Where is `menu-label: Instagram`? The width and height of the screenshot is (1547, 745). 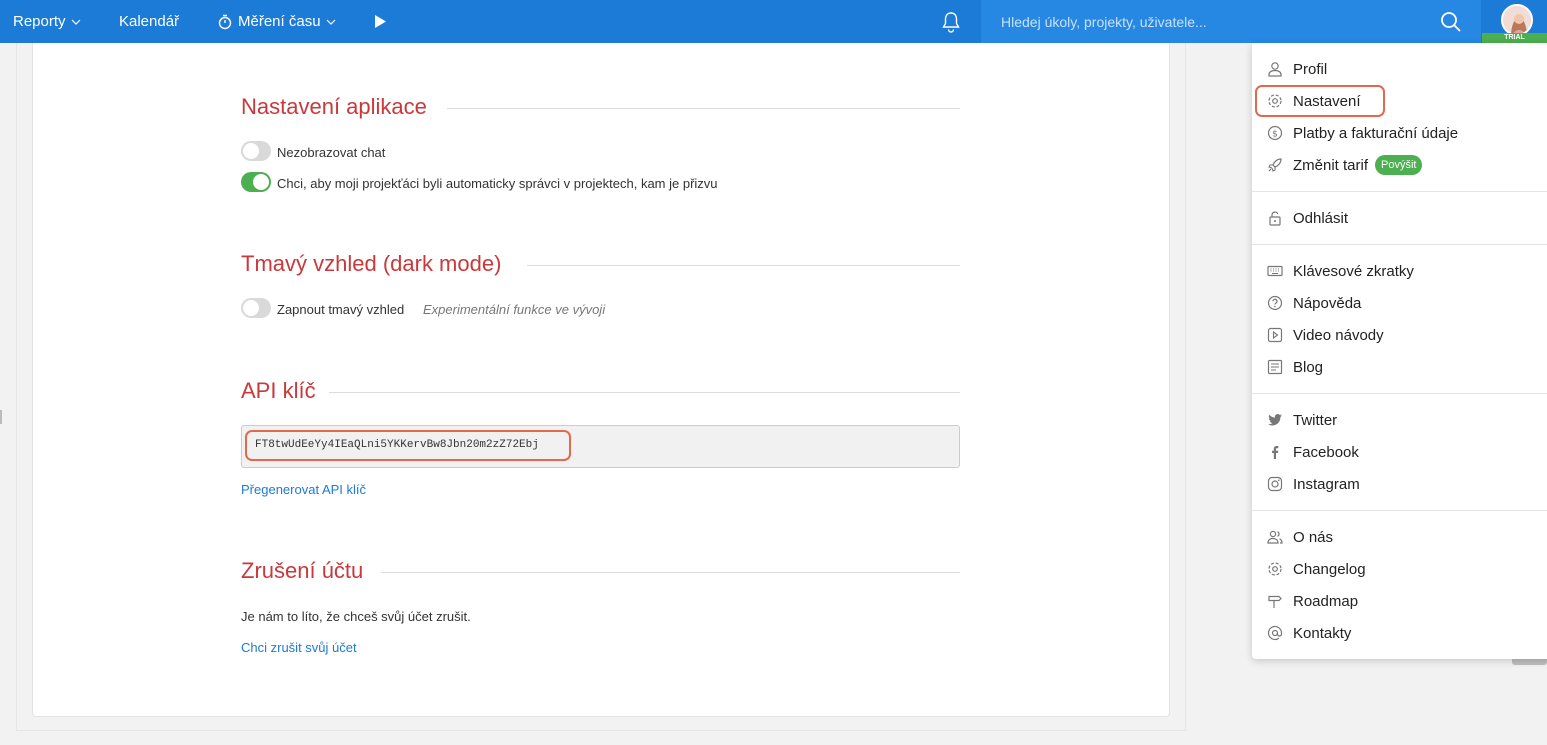
menu-label: Instagram is located at coordinates (1326, 484).